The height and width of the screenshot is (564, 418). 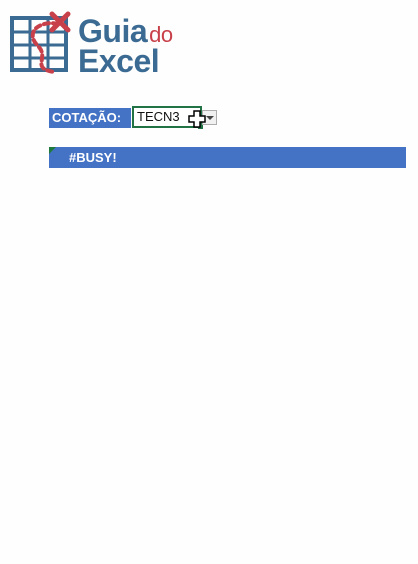 I want to click on guia-do-excel-logo: Guiado Excel, so click(x=98, y=44).